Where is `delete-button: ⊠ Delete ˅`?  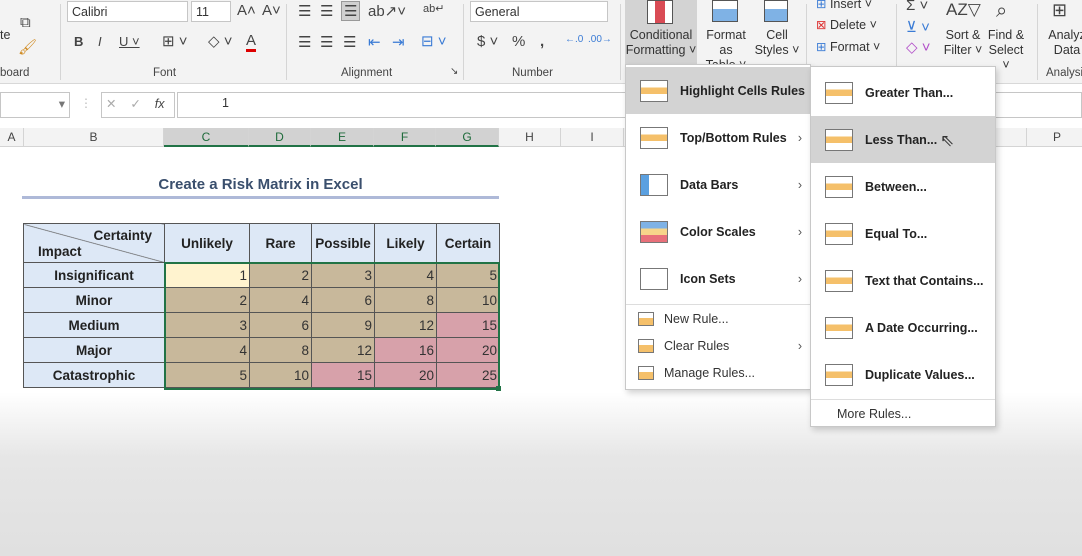 delete-button: ⊠ Delete ˅ is located at coordinates (846, 25).